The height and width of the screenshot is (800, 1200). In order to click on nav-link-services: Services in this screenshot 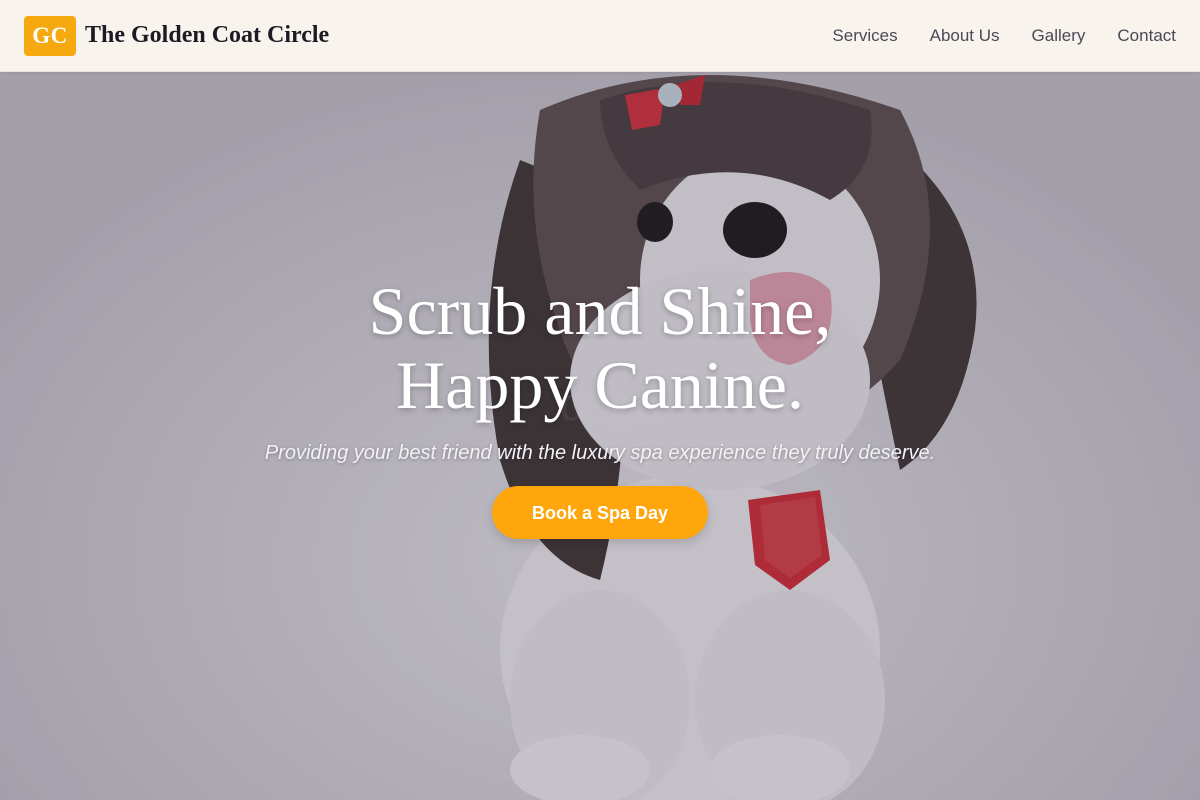, I will do `click(864, 36)`.